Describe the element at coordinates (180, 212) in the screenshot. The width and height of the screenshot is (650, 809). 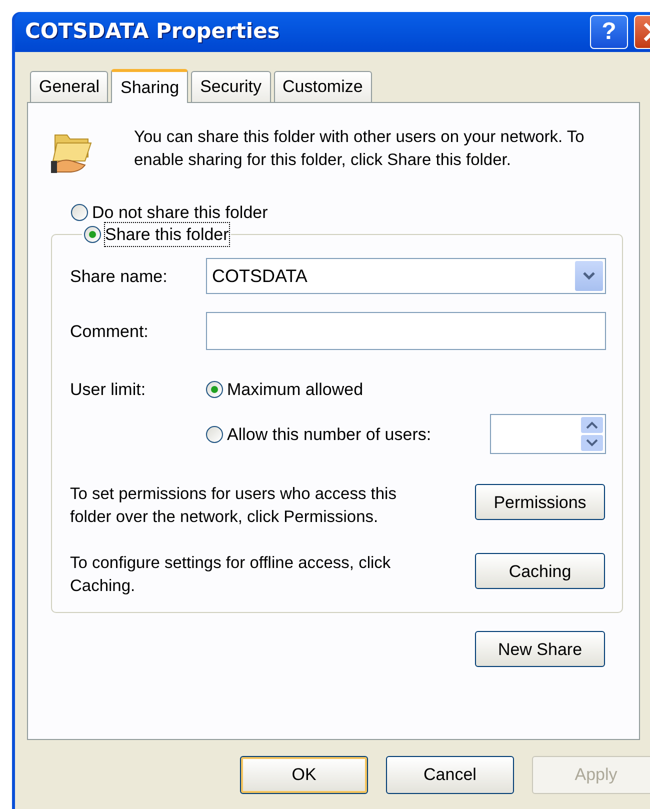
I see `option-label: Do not share this folder` at that location.